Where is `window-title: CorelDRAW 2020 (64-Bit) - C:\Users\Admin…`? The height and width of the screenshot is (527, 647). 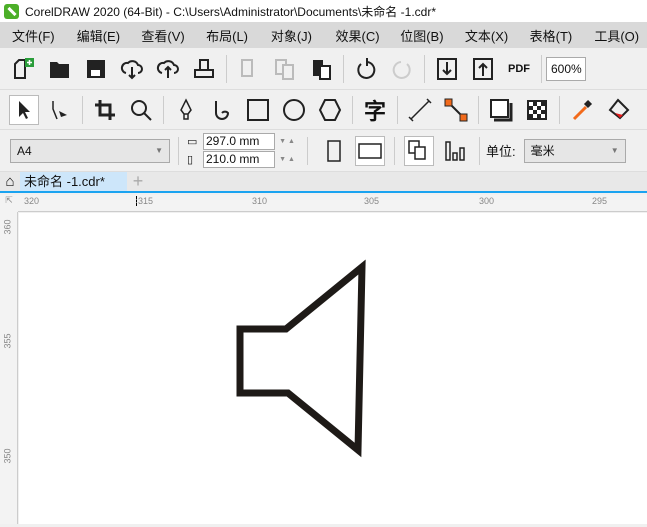 window-title: CorelDRAW 2020 (64-Bit) - C:\Users\Admin… is located at coordinates (230, 11).